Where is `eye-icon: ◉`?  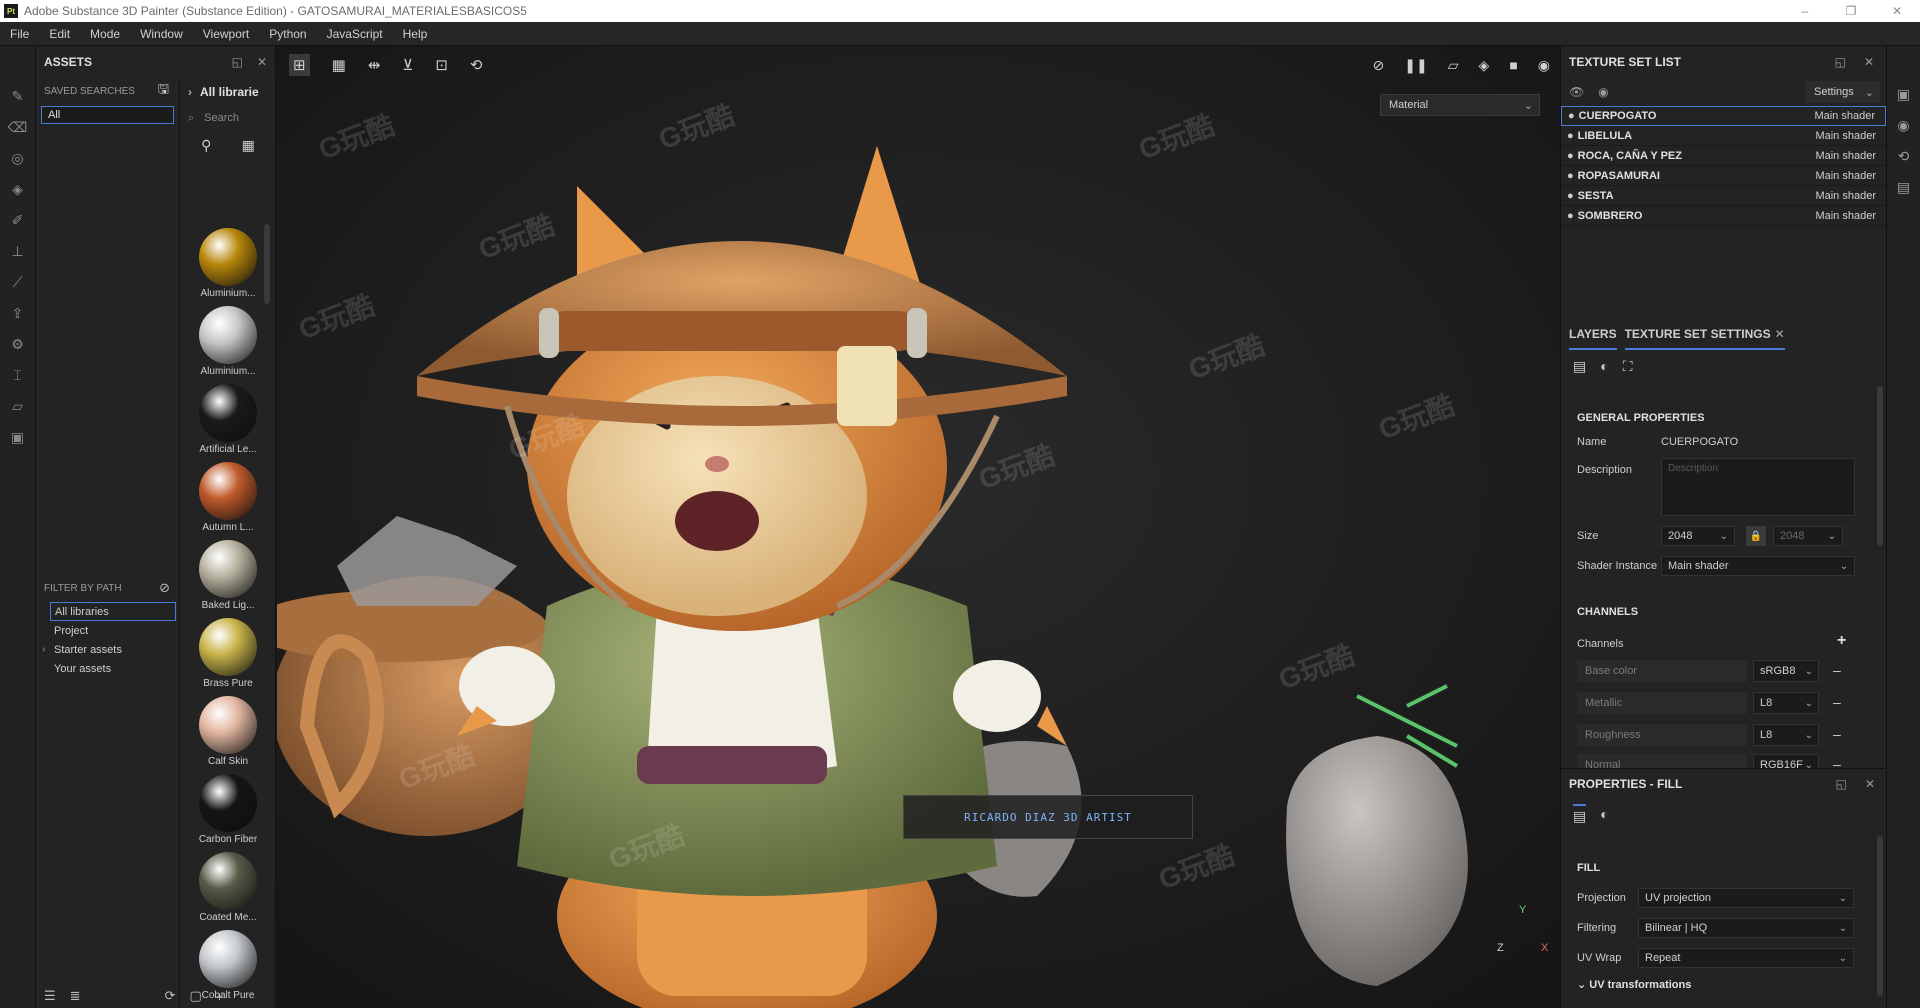
eye-icon: ◉ is located at coordinates (1603, 92).